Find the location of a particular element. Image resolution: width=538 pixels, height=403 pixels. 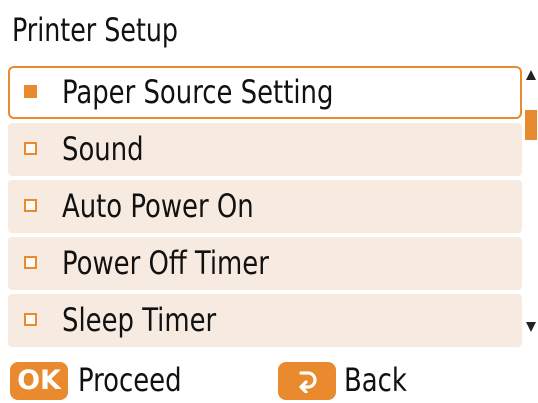

menu-item-auto-power-on: Auto Power On is located at coordinates (265, 206).